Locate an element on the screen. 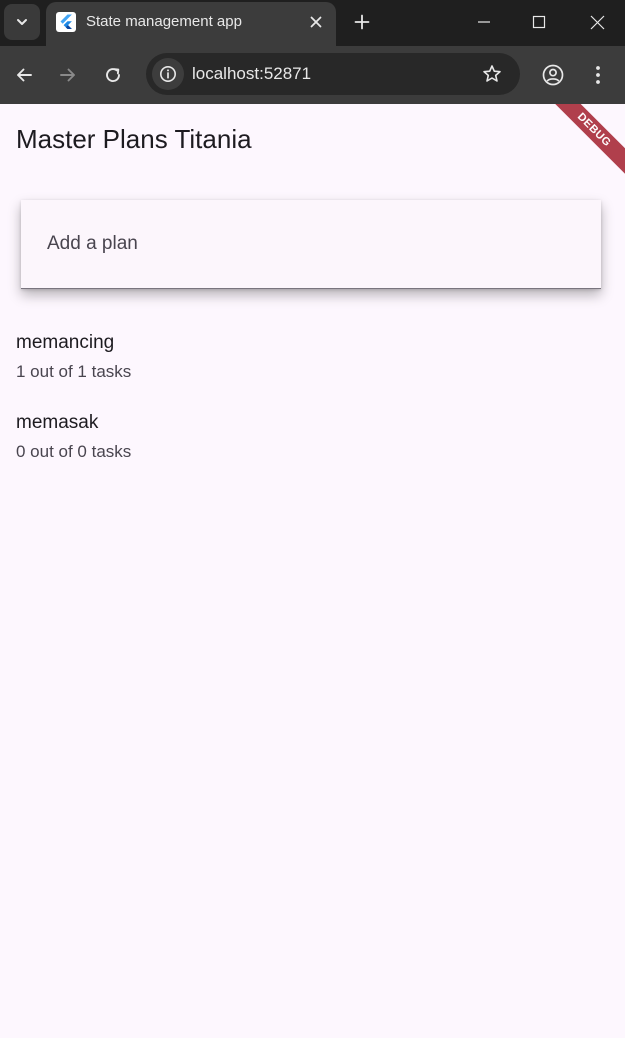 The width and height of the screenshot is (625, 1038). reload-icon is located at coordinates (113, 75).